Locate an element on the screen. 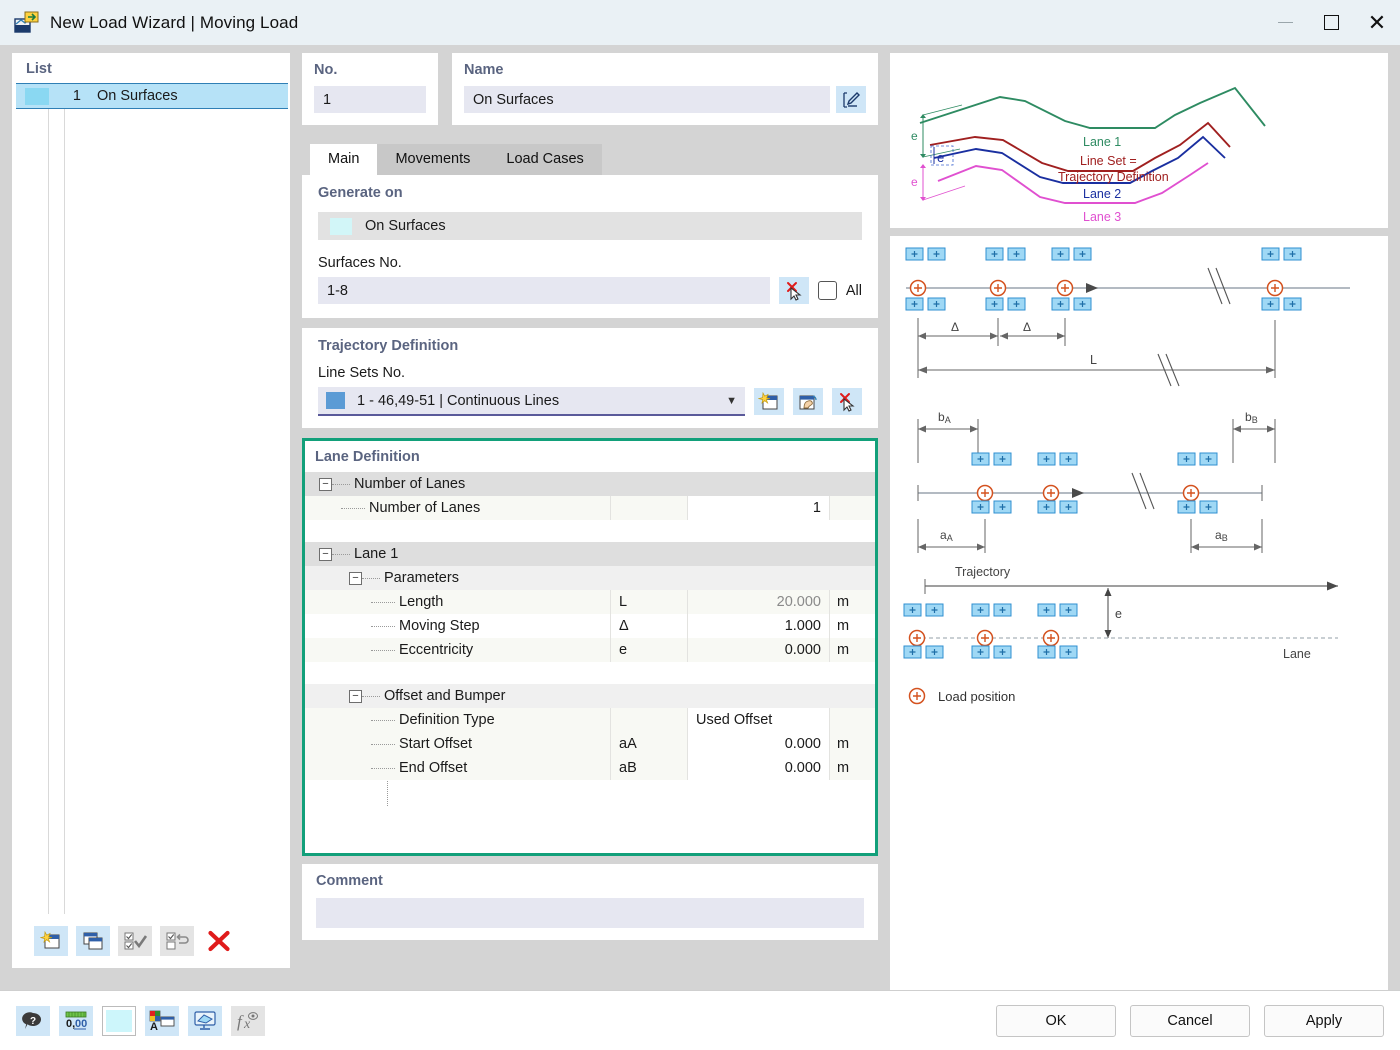 The height and width of the screenshot is (1050, 1400). row-symbol is located at coordinates (648, 720).